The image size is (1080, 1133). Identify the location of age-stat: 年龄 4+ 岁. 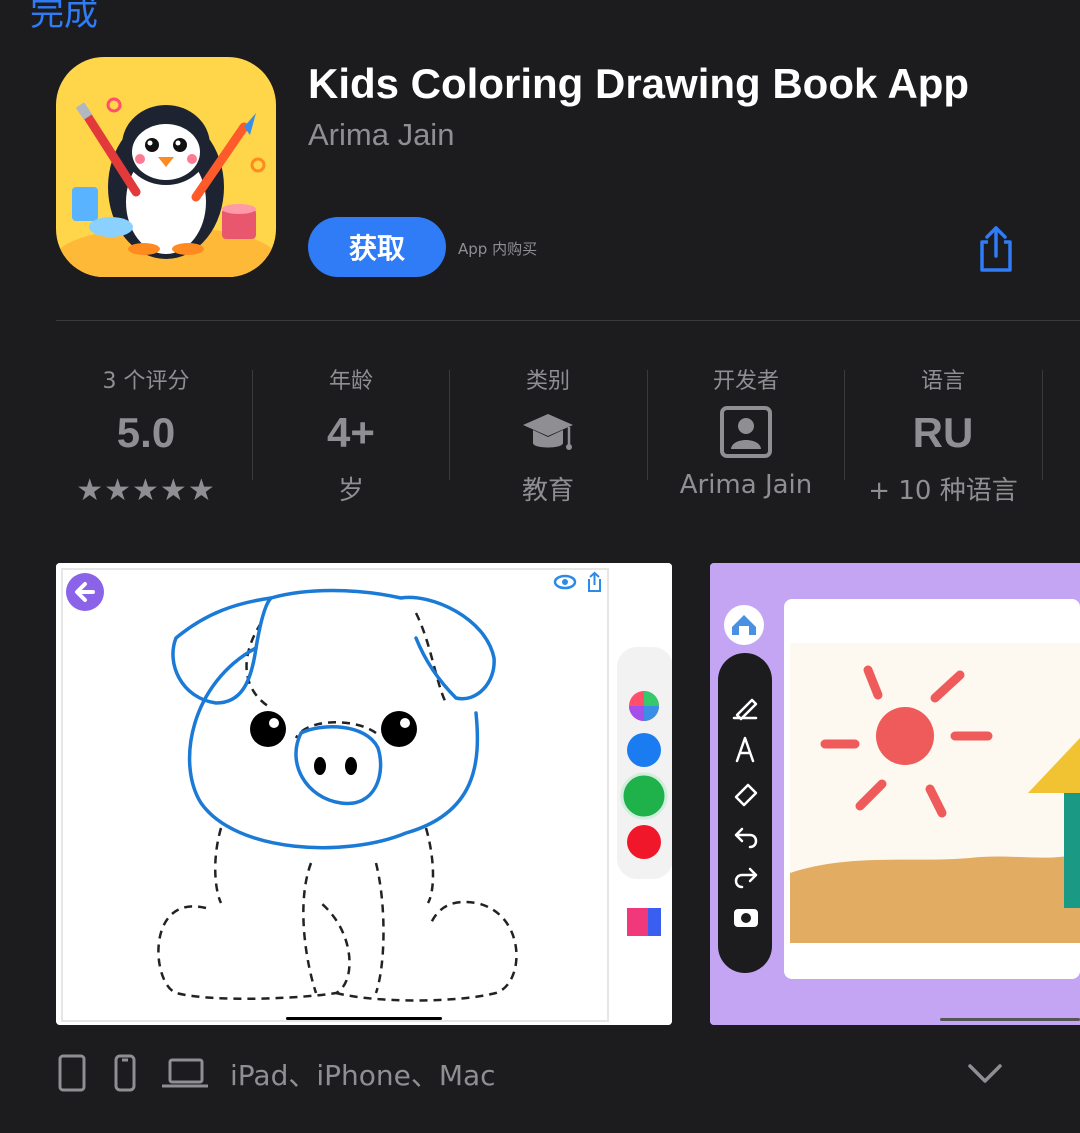
(351, 435).